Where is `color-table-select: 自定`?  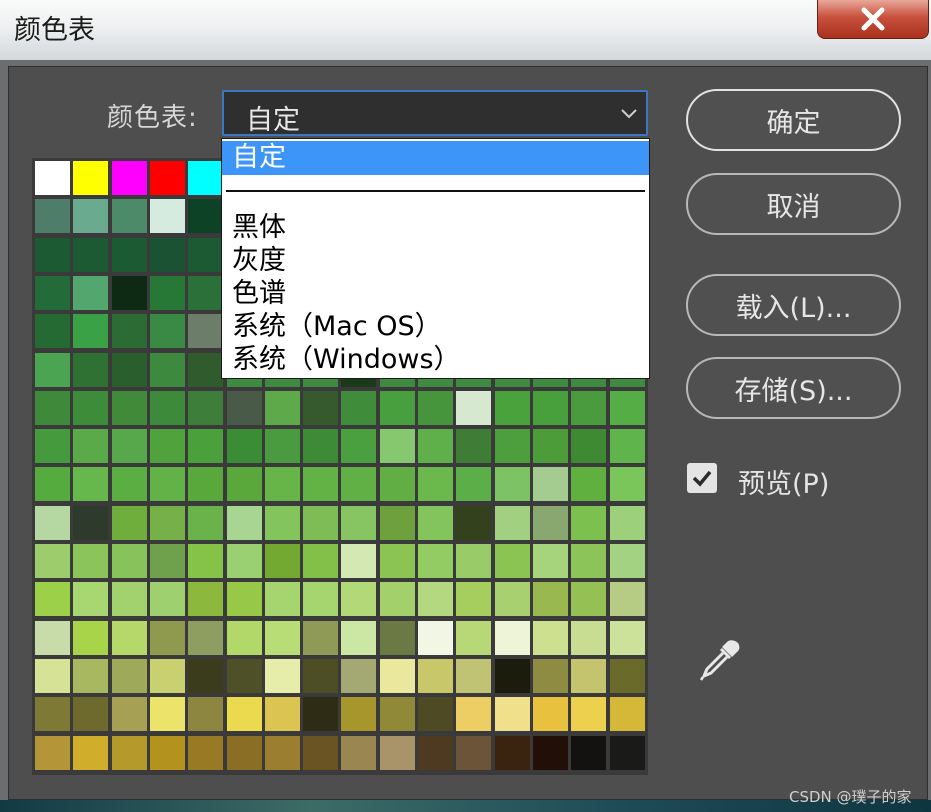
color-table-select: 自定 is located at coordinates (435, 113).